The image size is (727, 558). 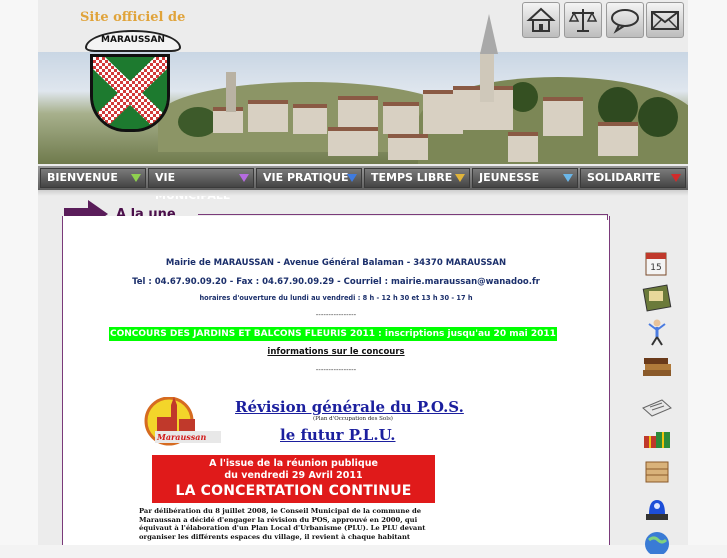 I want to click on home-icon, so click(x=541, y=20).